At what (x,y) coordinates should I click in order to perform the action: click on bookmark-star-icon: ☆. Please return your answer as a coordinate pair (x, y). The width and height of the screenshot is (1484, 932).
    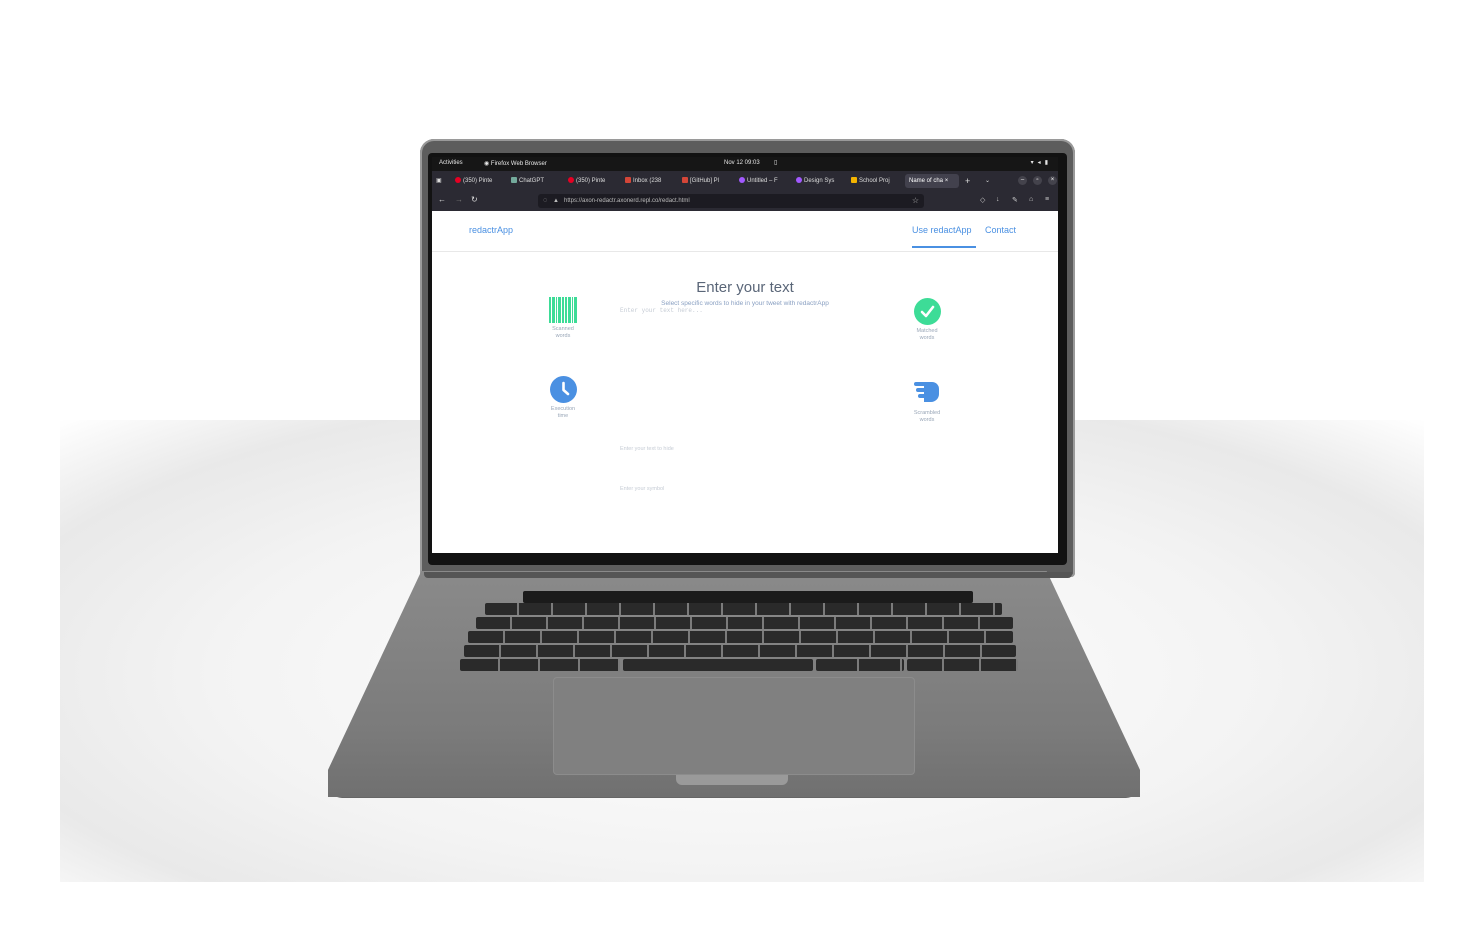
    Looking at the image, I should click on (915, 201).